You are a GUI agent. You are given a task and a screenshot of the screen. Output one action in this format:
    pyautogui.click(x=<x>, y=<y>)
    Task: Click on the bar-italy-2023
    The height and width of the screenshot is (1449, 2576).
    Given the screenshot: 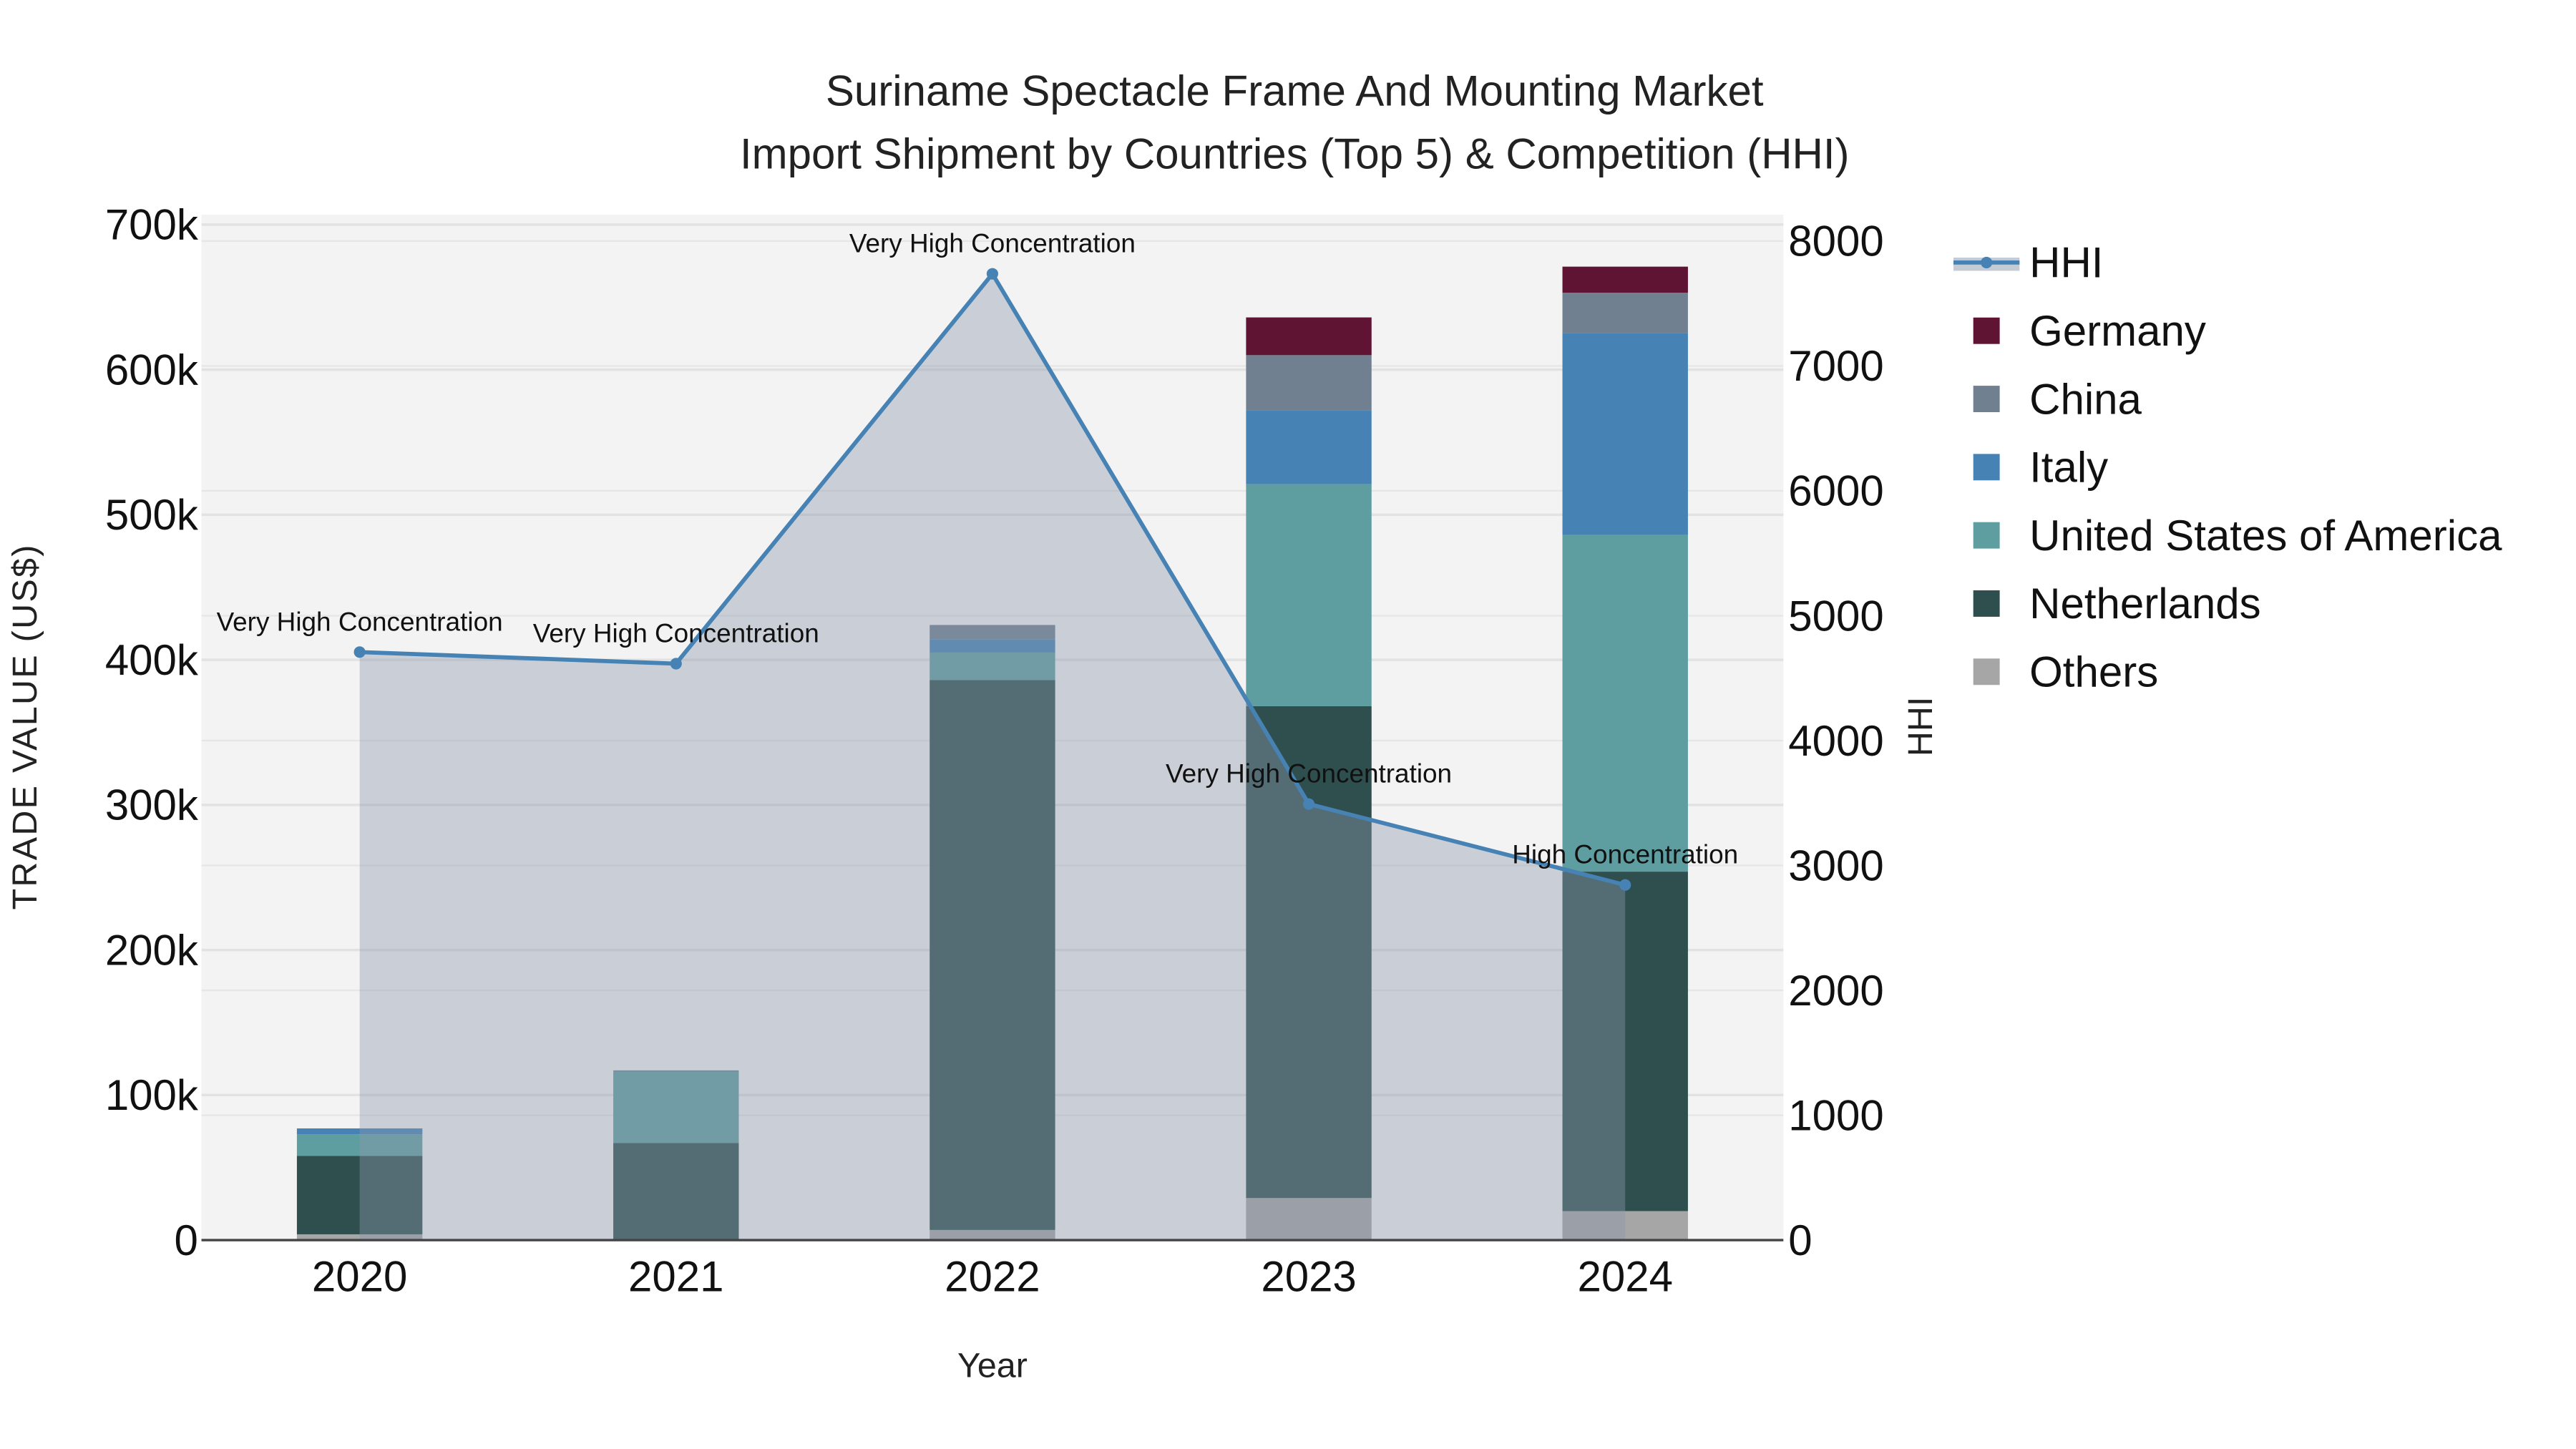 What is the action you would take?
    pyautogui.click(x=1309, y=447)
    